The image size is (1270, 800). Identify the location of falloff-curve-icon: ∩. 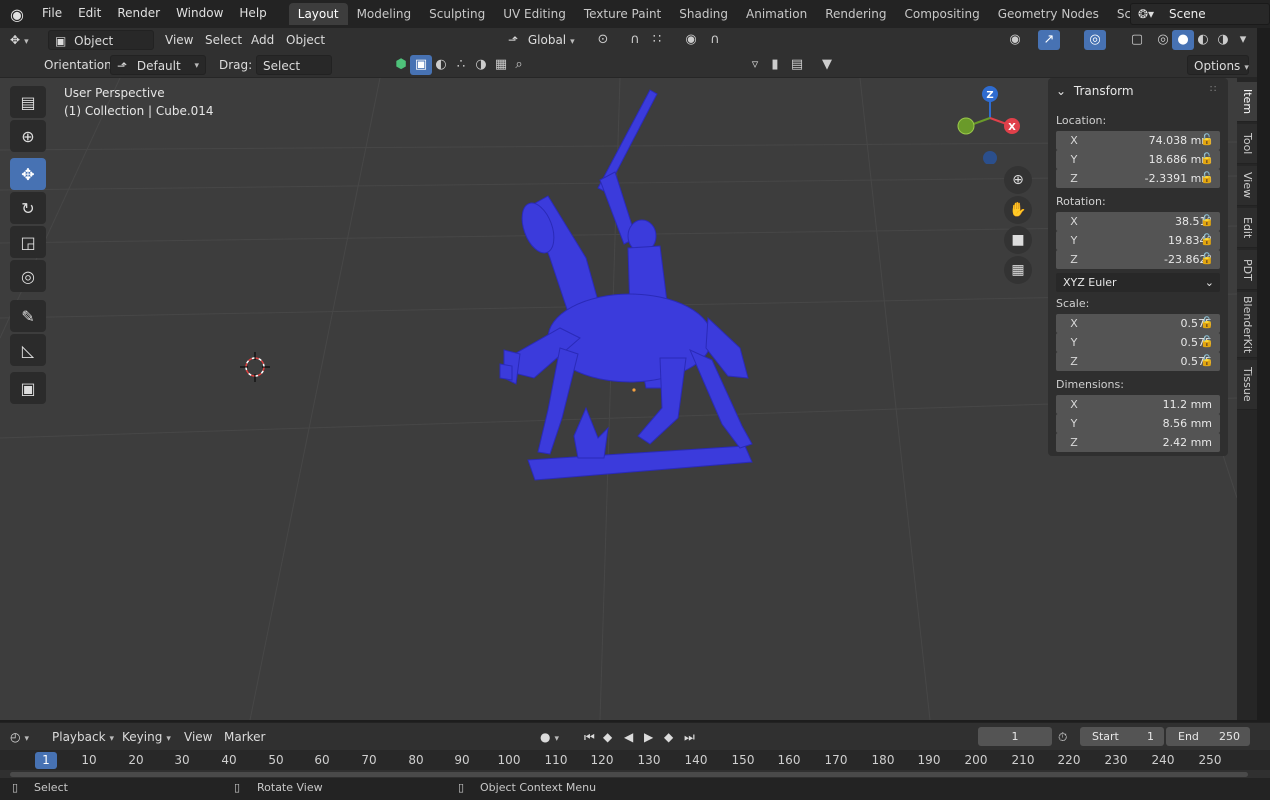
(715, 40).